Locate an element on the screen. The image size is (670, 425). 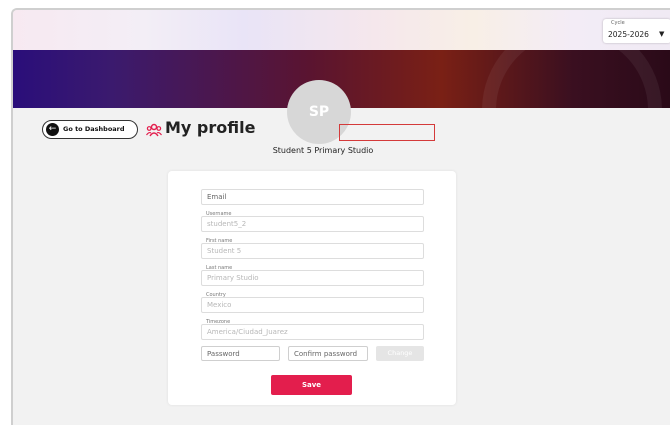
page-title: My profile is located at coordinates (210, 127).